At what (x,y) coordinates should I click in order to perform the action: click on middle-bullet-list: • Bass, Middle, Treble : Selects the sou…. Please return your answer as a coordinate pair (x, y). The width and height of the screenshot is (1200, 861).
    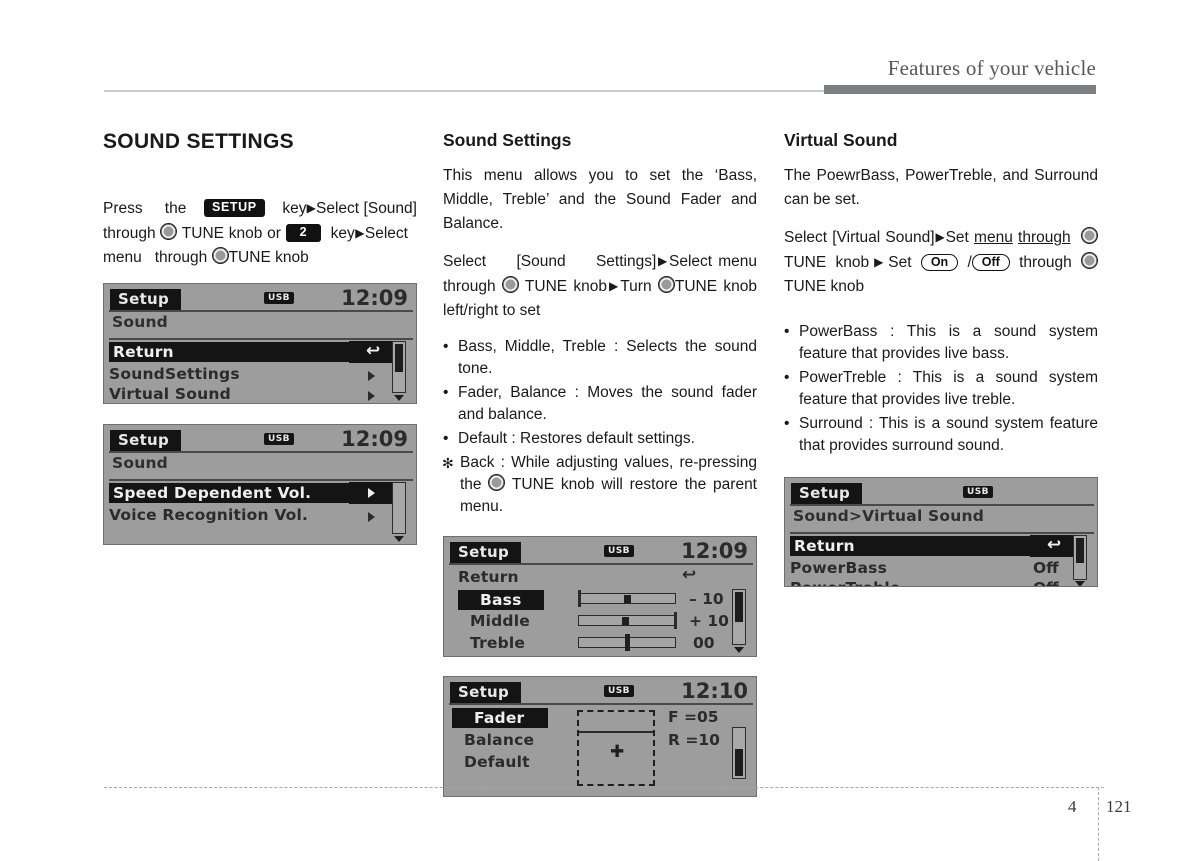
    Looking at the image, I should click on (599, 427).